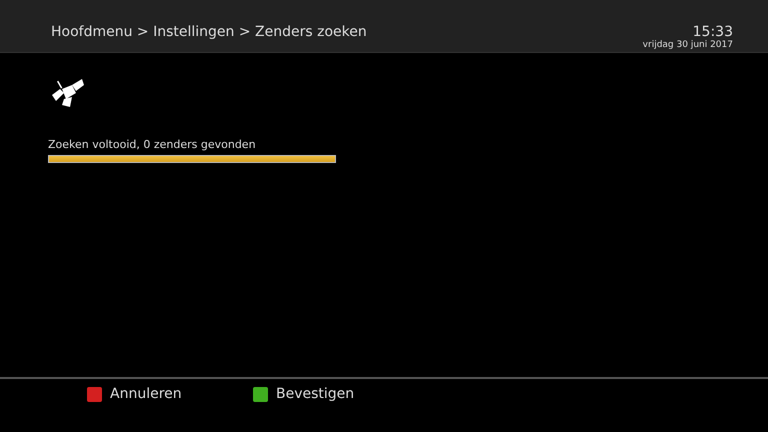  Describe the element at coordinates (712, 32) in the screenshot. I see `clock-time: 15:33` at that location.